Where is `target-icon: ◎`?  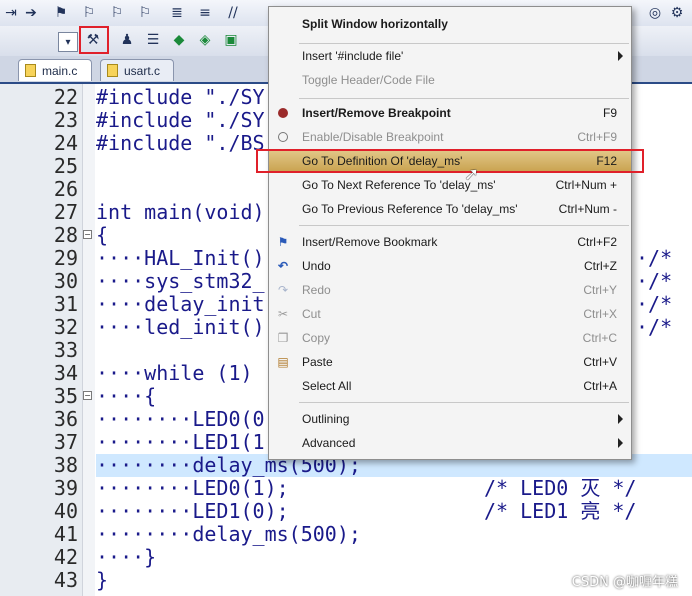
target-icon: ◎ is located at coordinates (655, 13).